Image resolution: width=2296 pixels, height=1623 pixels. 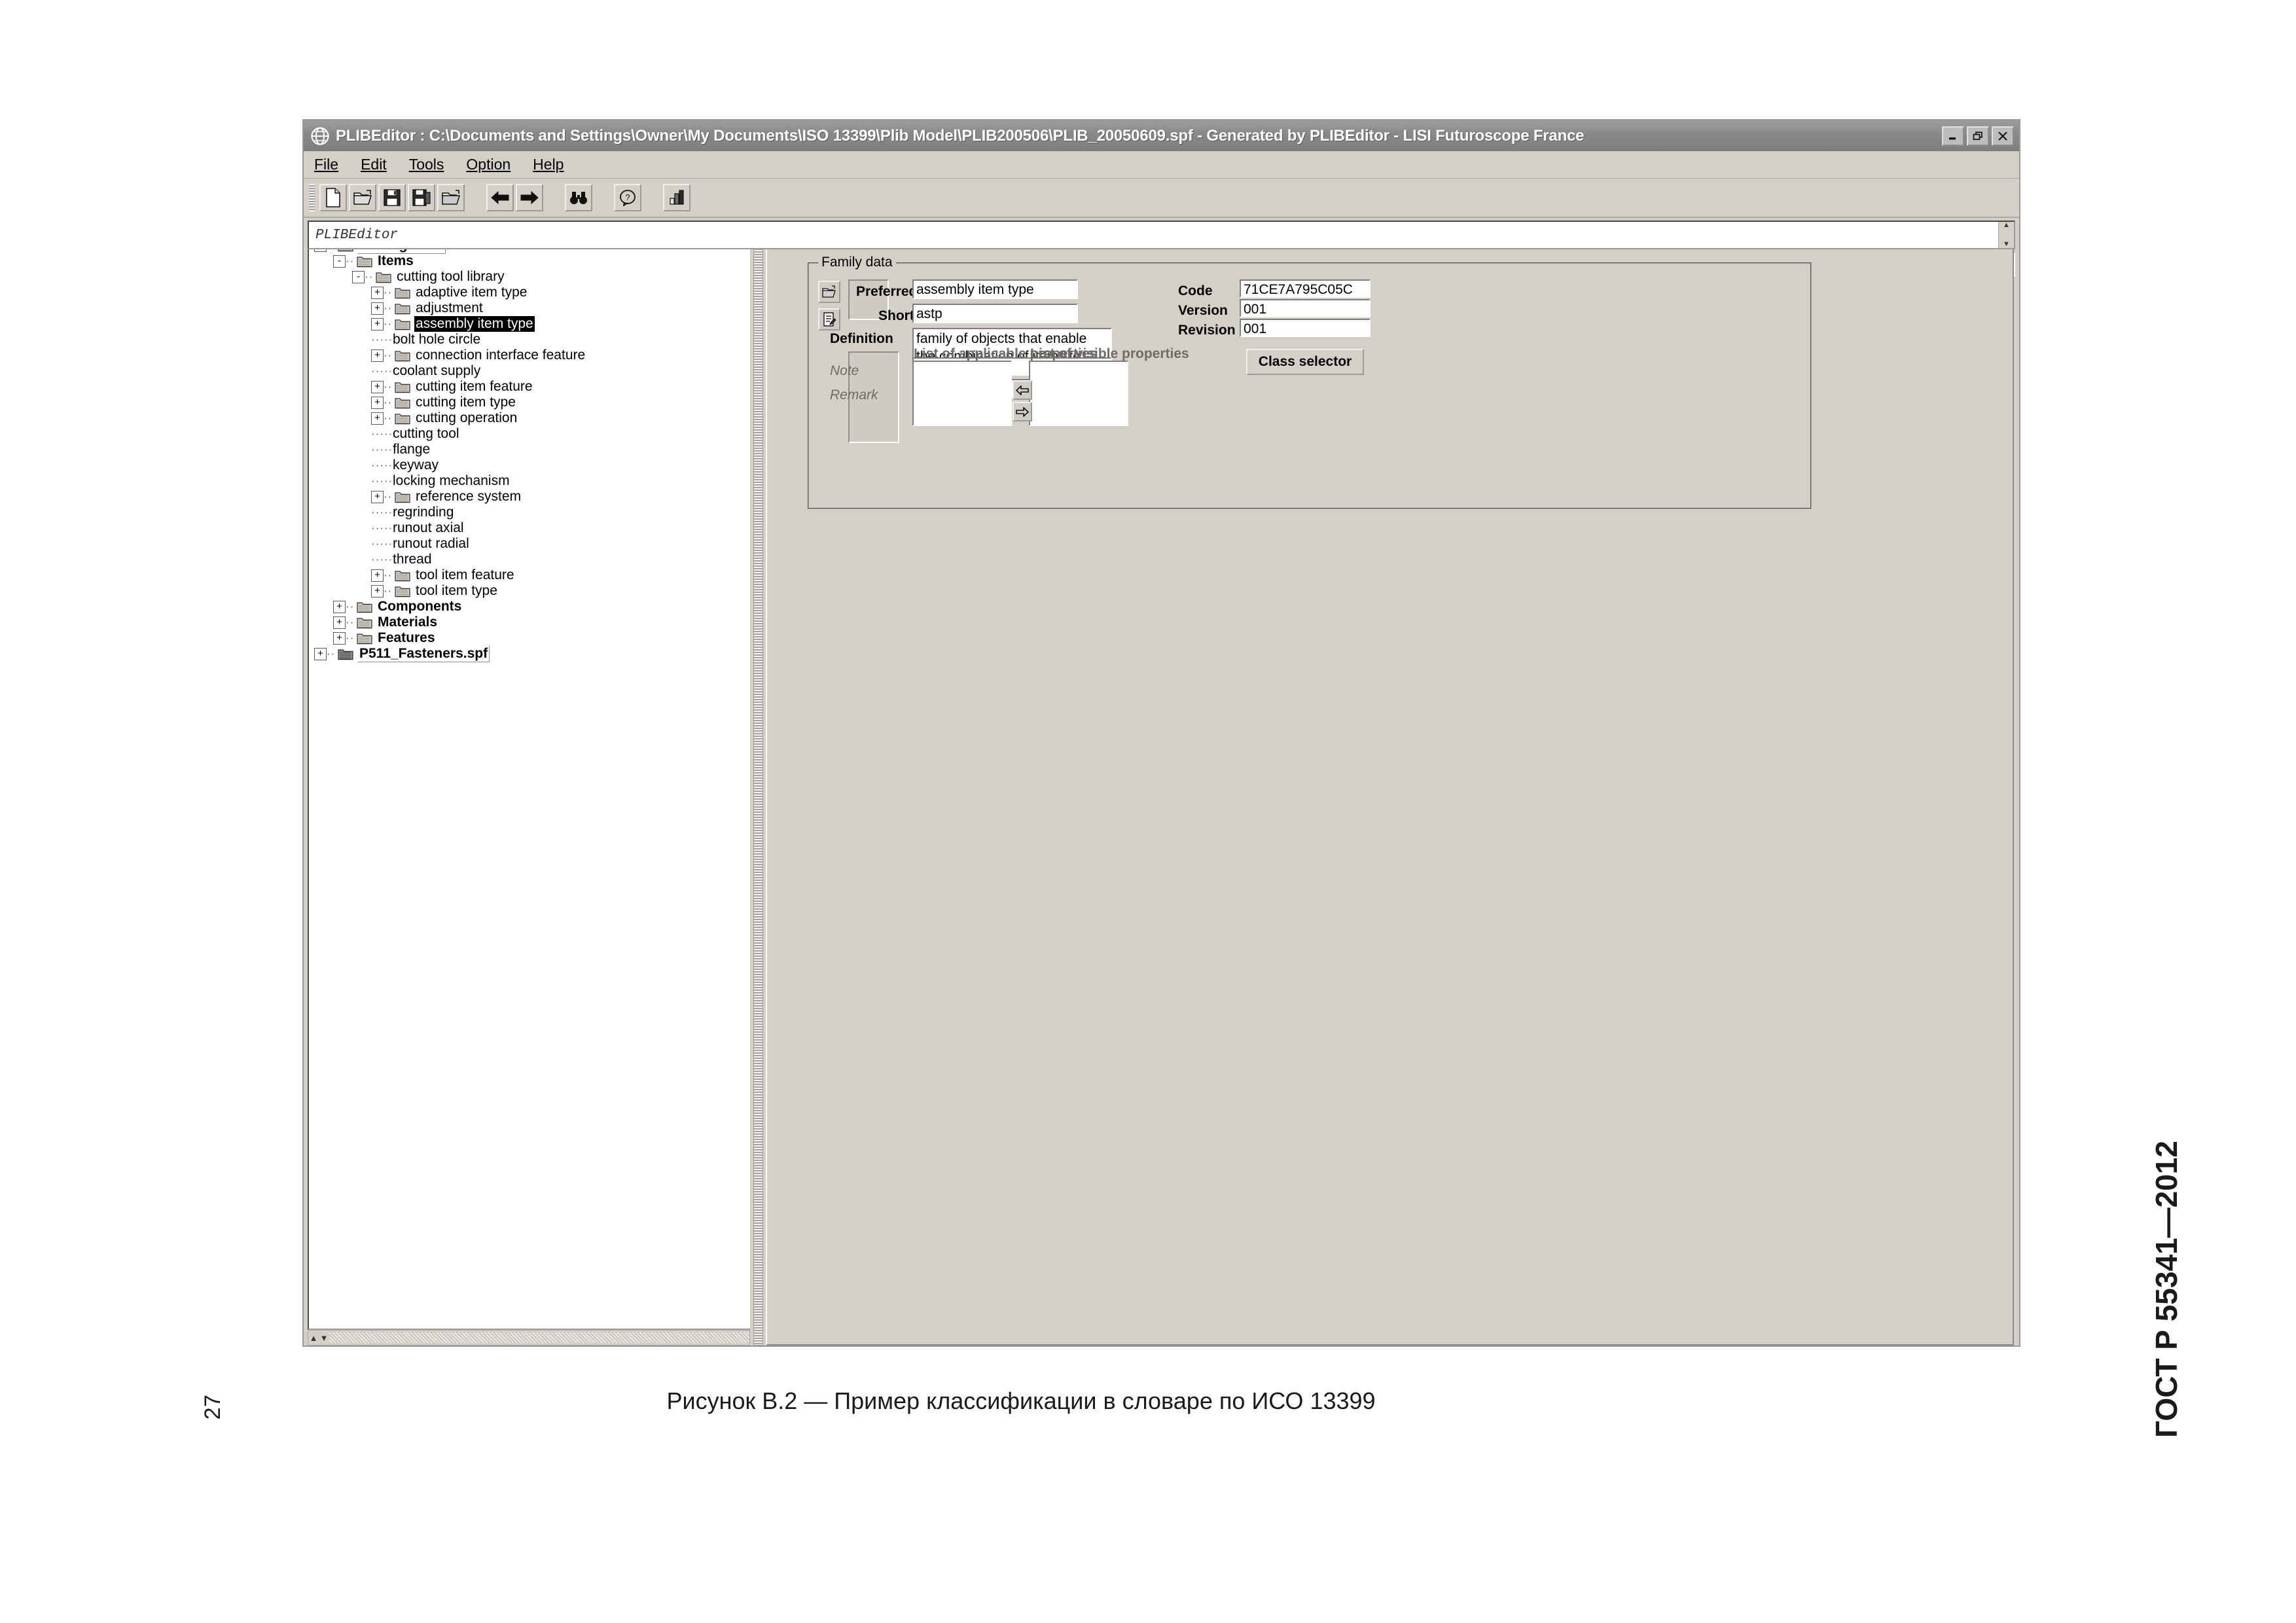 I want to click on tree-node: +··· reference system, so click(x=529, y=497).